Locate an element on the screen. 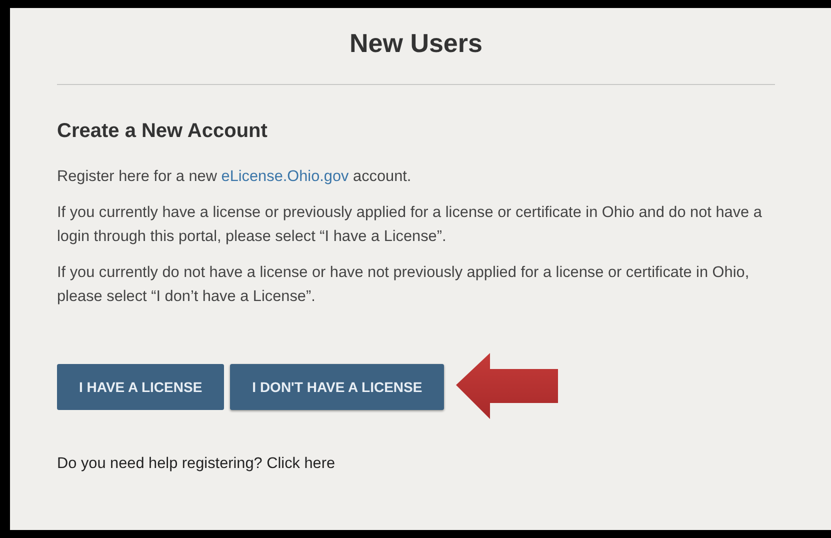  intro-text: Register here for a new eLicense.Ohio.gov account. is located at coordinates (234, 177).